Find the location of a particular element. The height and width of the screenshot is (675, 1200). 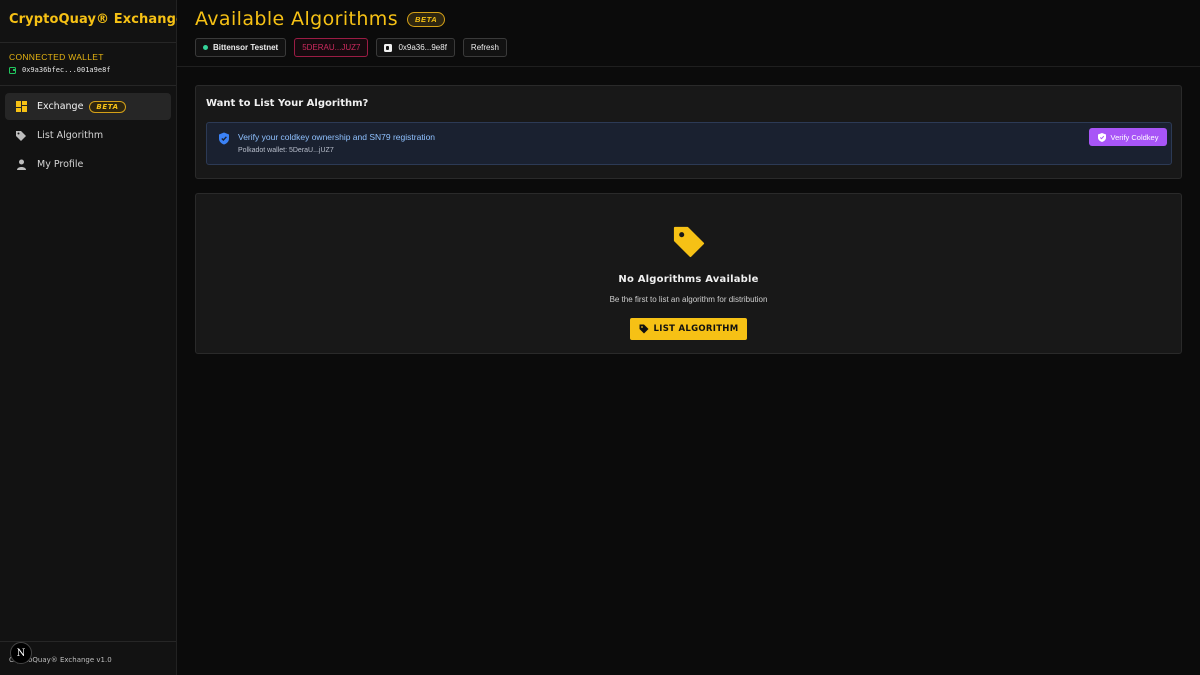

refresh-button: Refresh is located at coordinates (484, 47).